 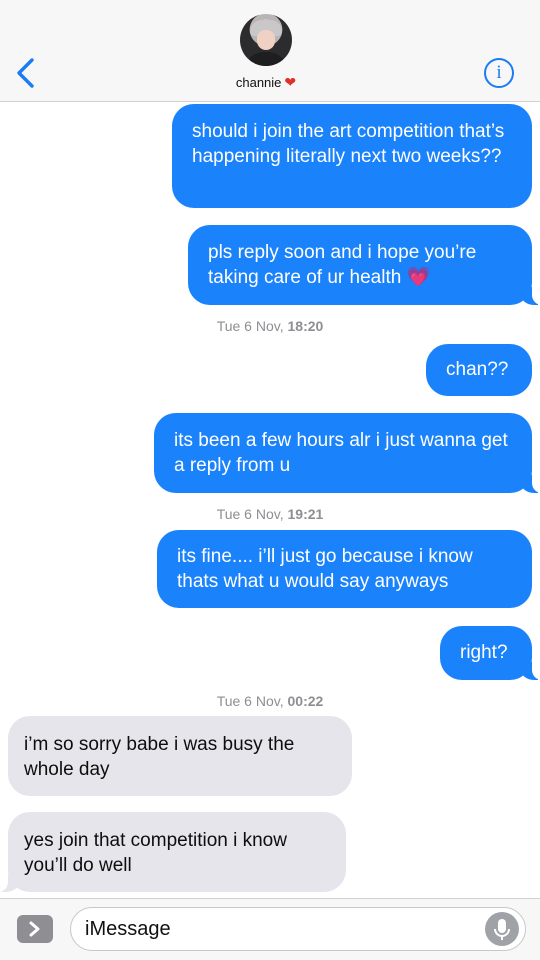 What do you see at coordinates (305, 326) in the screenshot?
I see `timestamp-time: 18:20` at bounding box center [305, 326].